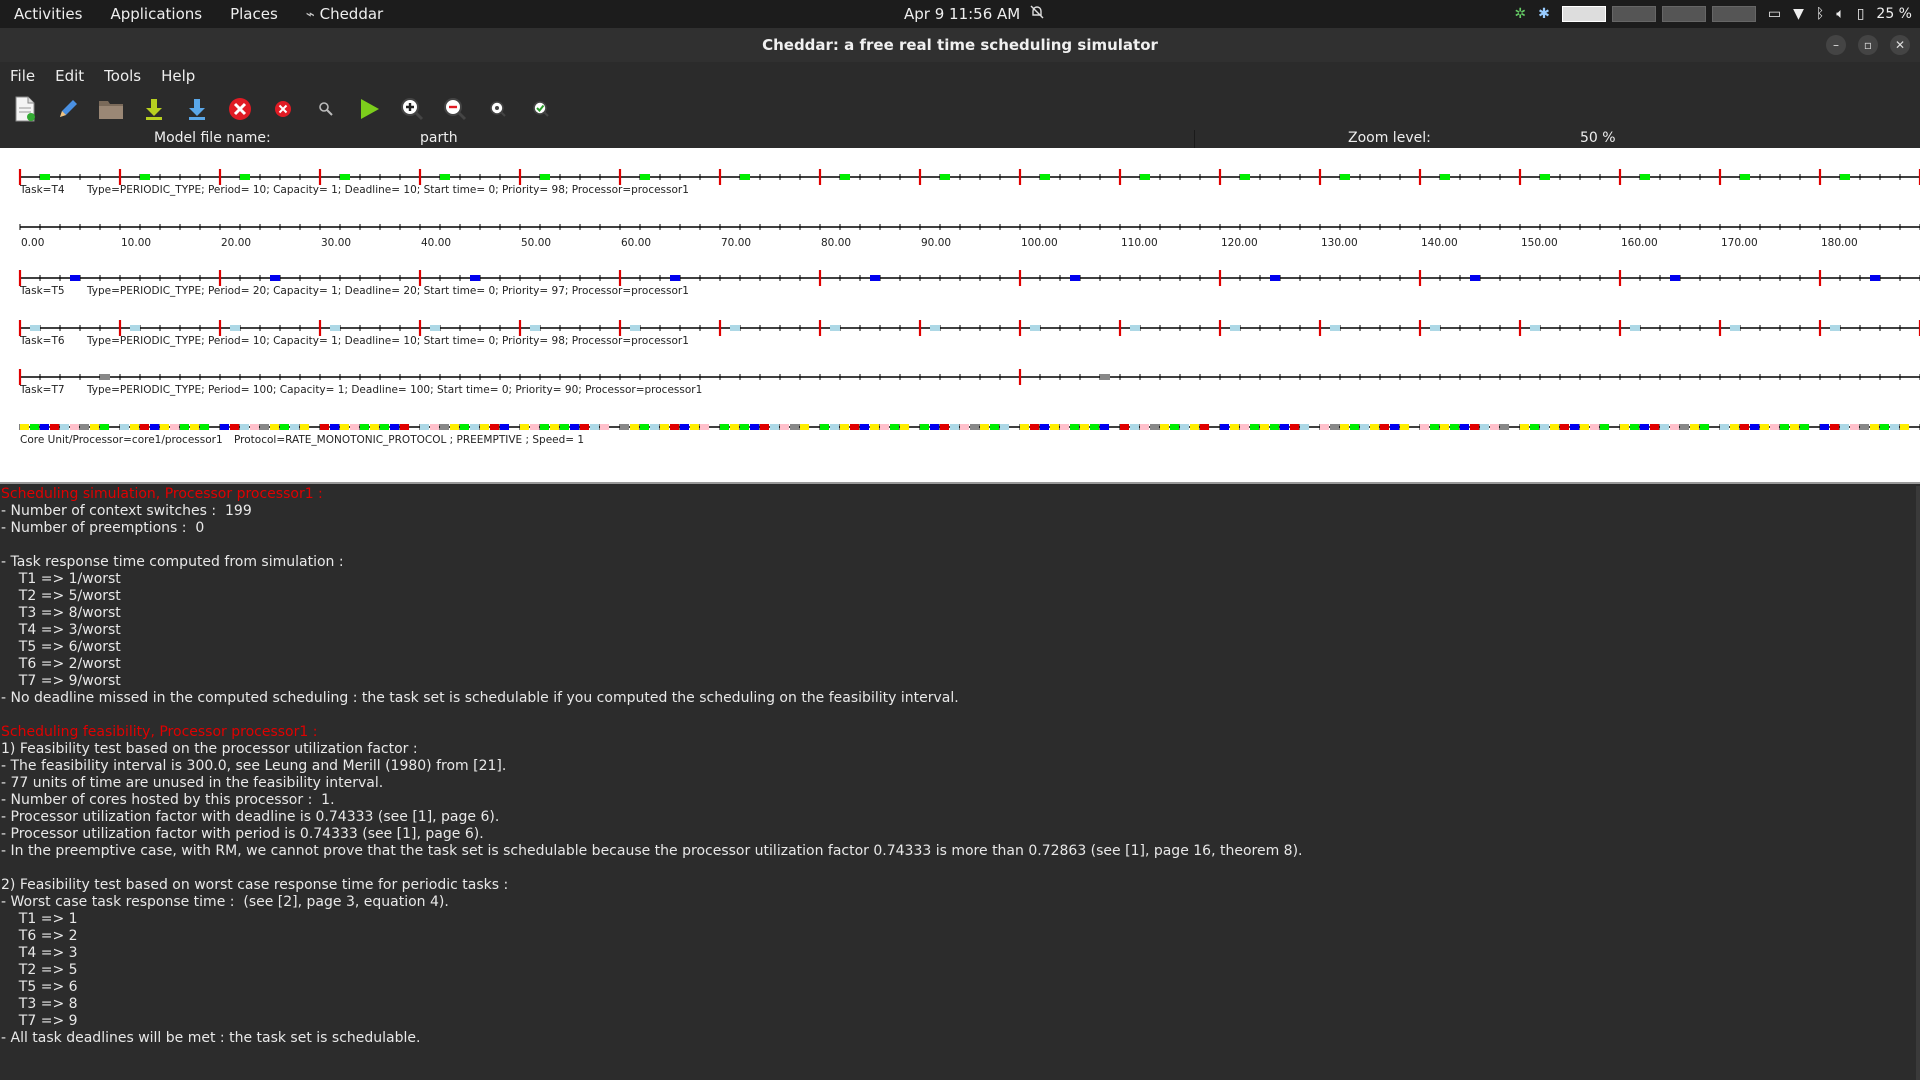  Describe the element at coordinates (39, 953) in the screenshot. I see `output-line: T4 => 3` at that location.